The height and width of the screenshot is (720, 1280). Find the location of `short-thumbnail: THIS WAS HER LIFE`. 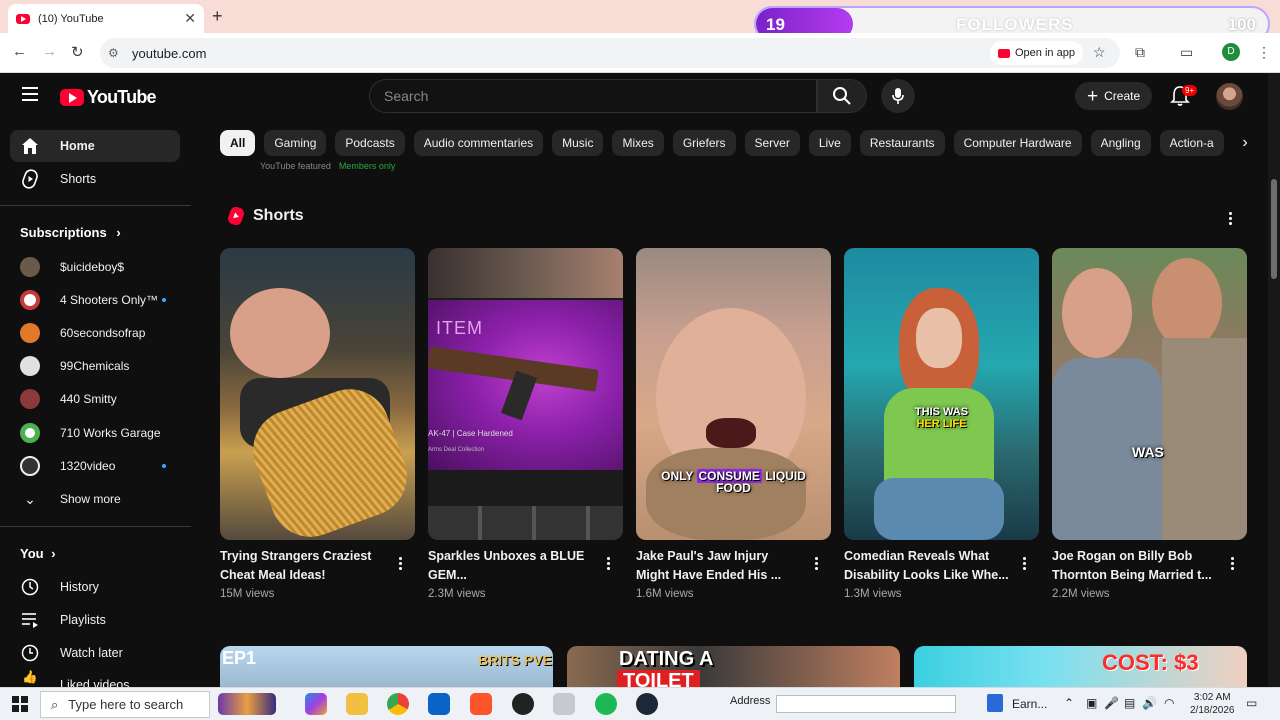

short-thumbnail: THIS WAS HER LIFE is located at coordinates (941, 394).